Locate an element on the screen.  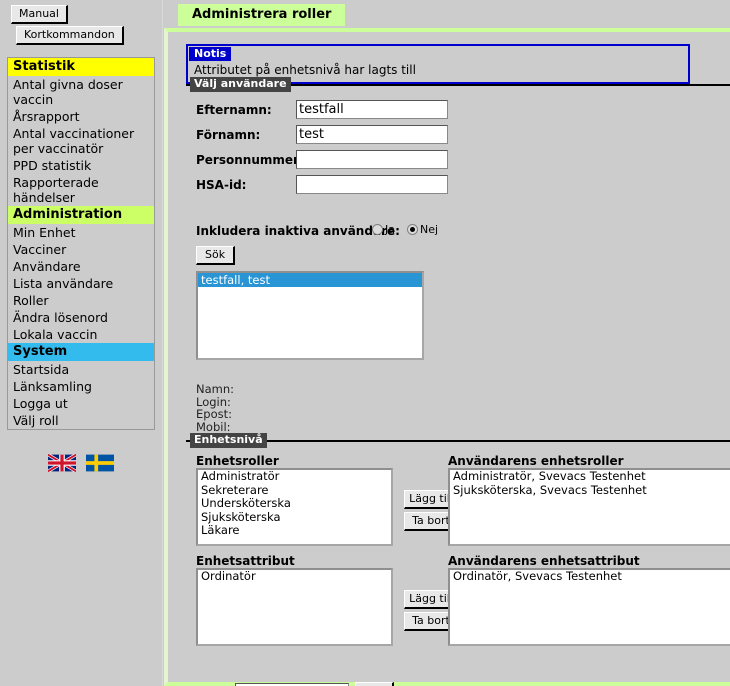
sidebar-item-min-enhet: Min Enhet is located at coordinates (81, 232).